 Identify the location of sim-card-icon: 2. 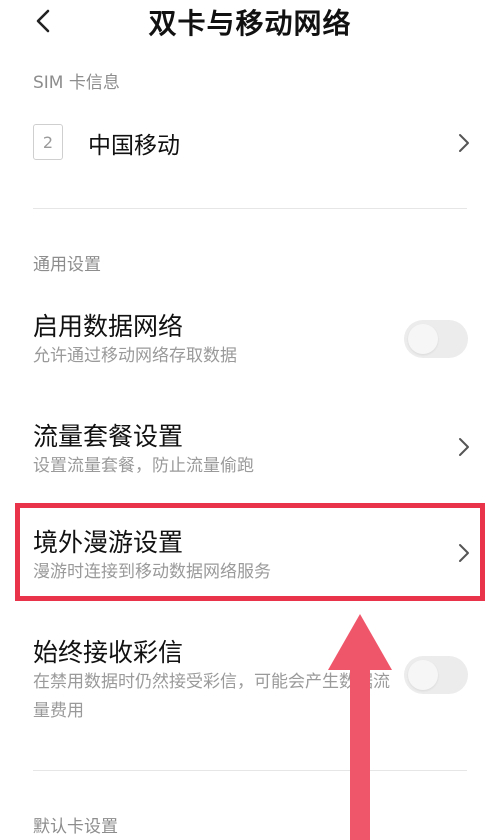
(48, 142).